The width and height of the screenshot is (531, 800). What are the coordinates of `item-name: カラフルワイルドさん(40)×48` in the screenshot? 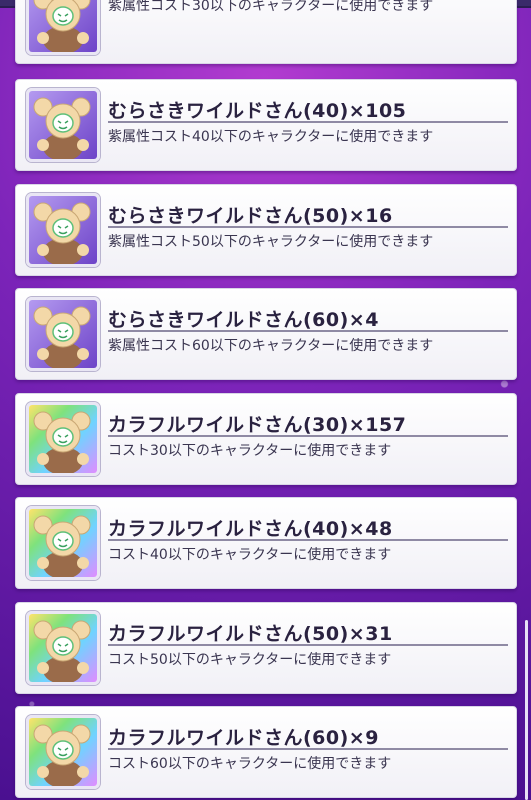 It's located at (250, 529).